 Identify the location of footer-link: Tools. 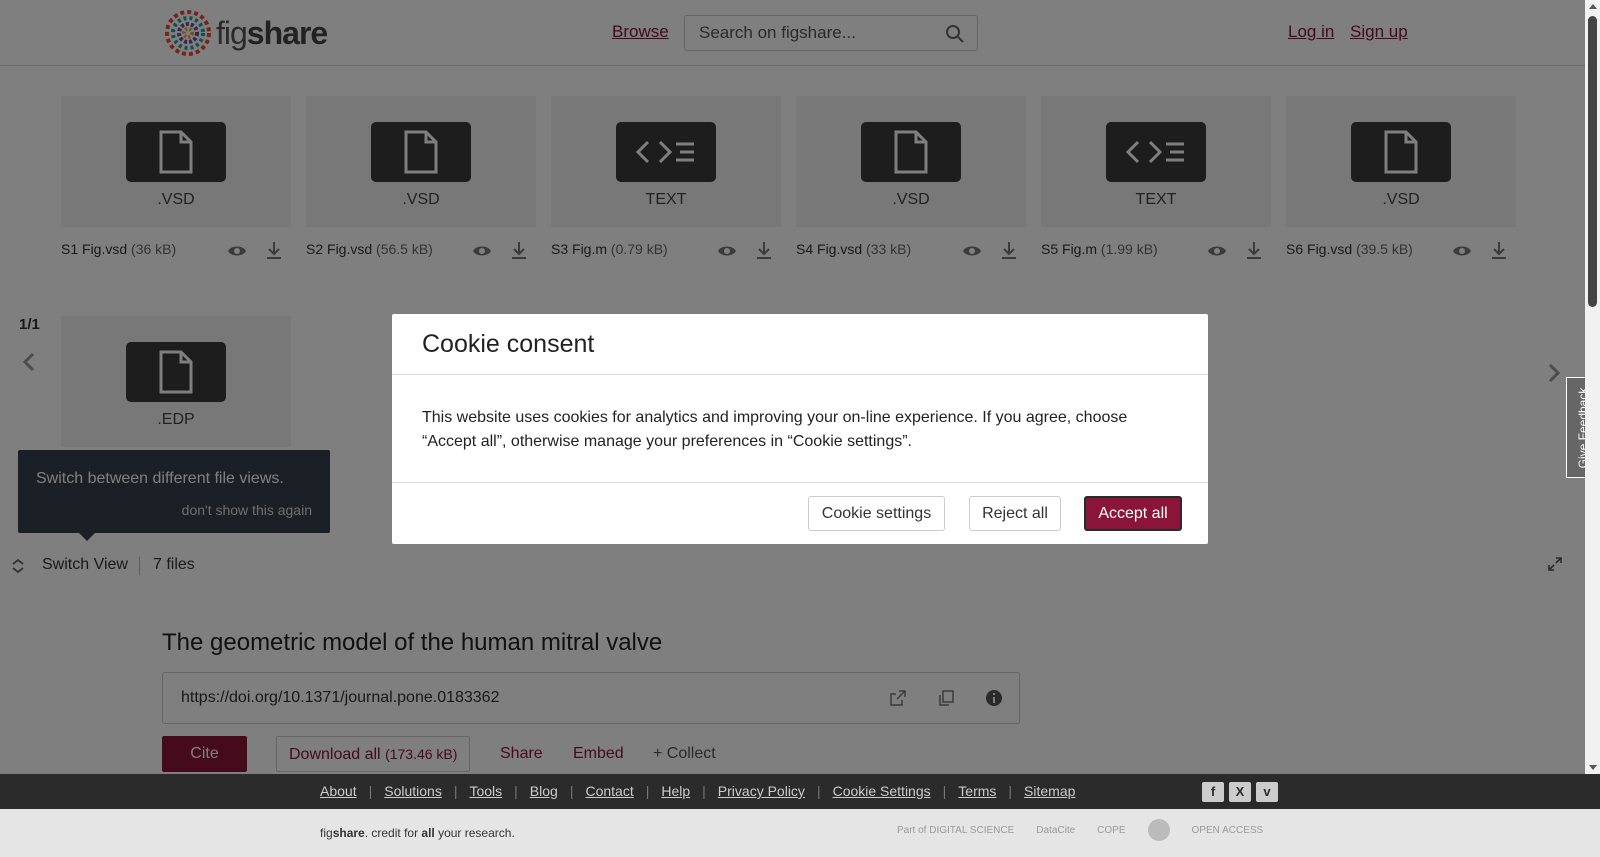
(485, 791).